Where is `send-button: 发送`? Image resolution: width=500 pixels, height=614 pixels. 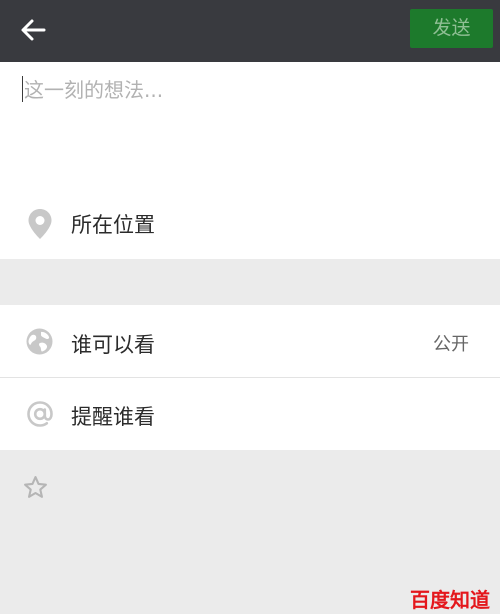 send-button: 发送 is located at coordinates (451, 28).